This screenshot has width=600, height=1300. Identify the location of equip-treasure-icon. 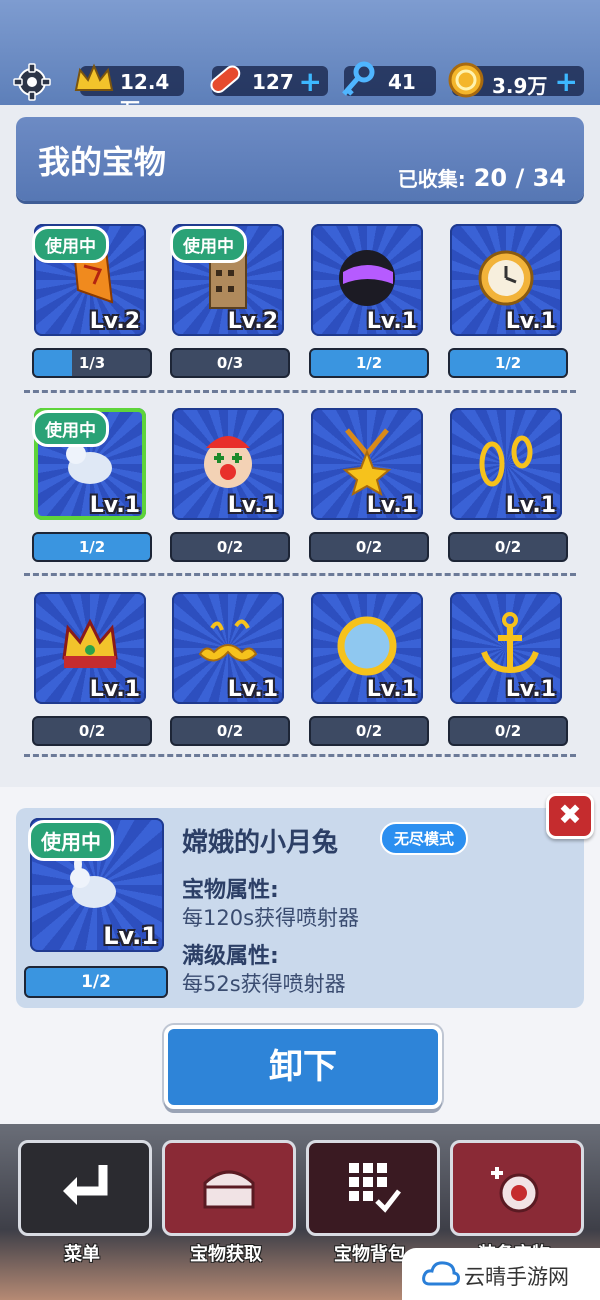
(515, 1190).